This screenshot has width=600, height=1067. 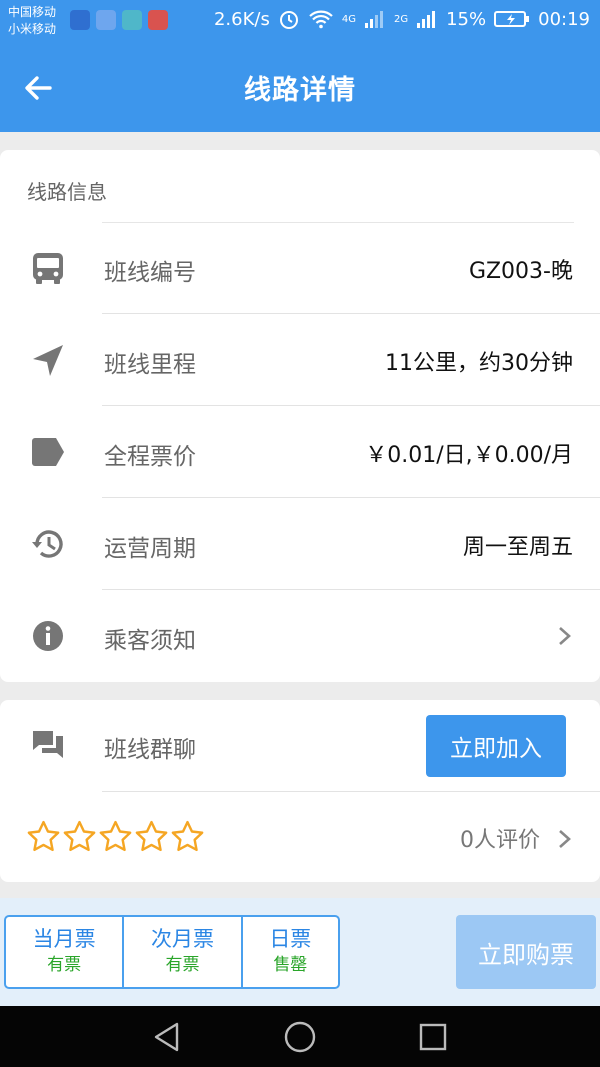 I want to click on net-speed: 2.6K/s, so click(x=241, y=19).